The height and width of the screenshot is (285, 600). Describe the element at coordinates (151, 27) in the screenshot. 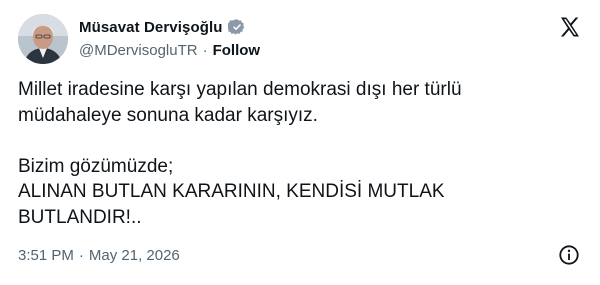

I see `author-name: Müsavat Dervişoğlu` at that location.